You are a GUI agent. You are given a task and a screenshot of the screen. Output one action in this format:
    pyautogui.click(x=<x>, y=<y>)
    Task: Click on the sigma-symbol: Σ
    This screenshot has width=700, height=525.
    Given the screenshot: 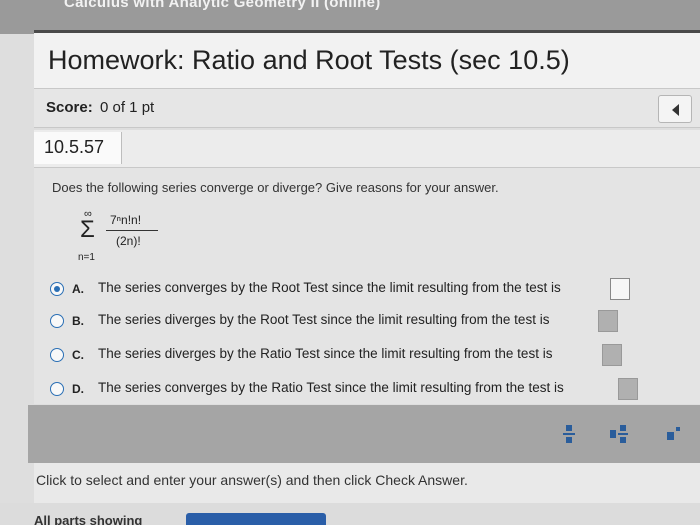 What is the action you would take?
    pyautogui.click(x=87, y=229)
    